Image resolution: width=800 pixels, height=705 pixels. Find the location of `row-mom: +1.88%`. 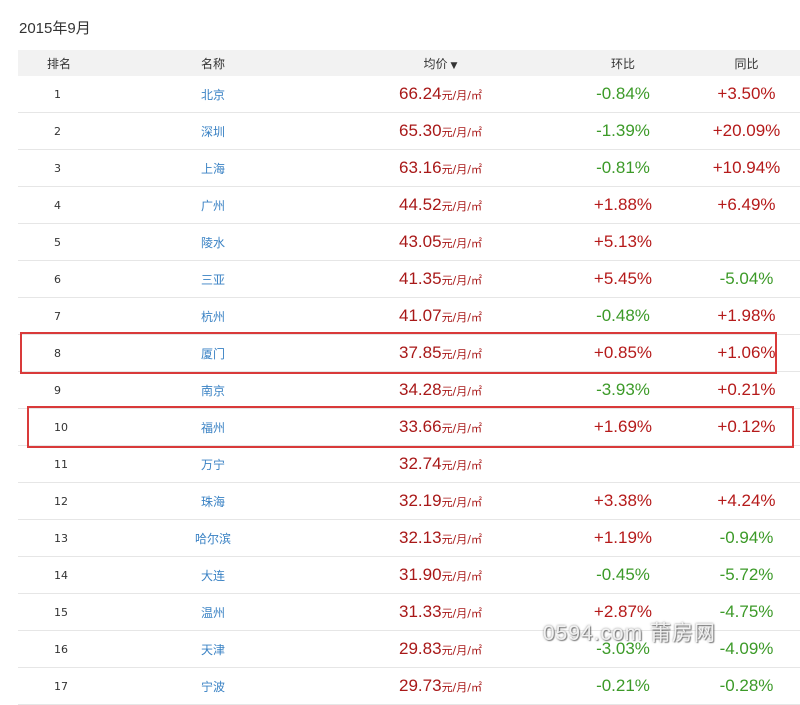

row-mom: +1.88% is located at coordinates (623, 205).